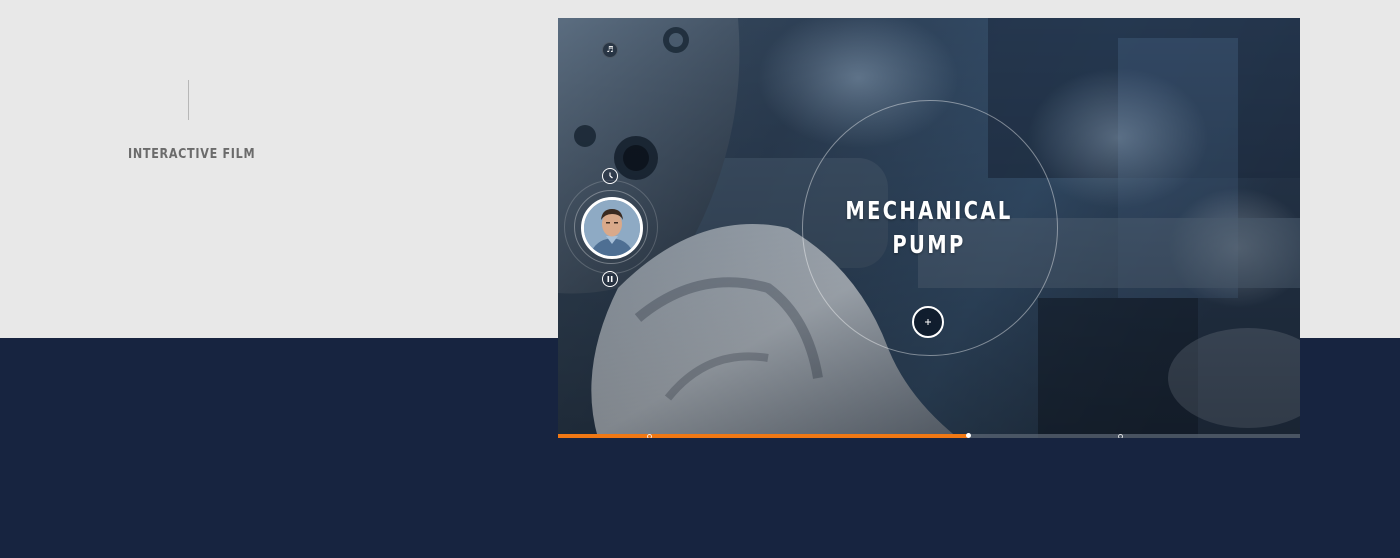  Describe the element at coordinates (610, 50) in the screenshot. I see `speaker-icon: ♬` at that location.